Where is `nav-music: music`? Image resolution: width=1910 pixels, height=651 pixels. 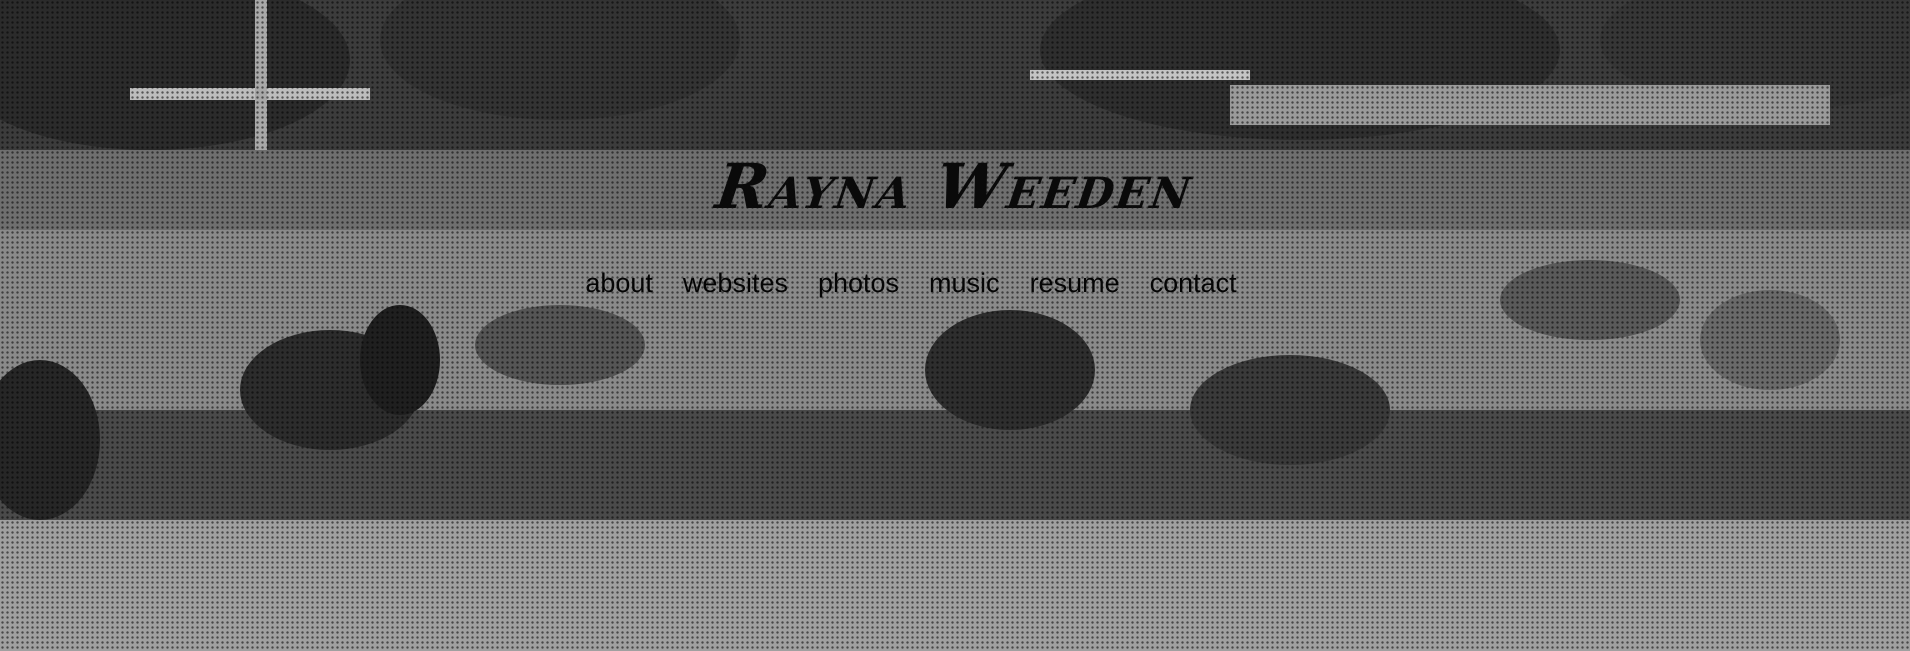 nav-music: music is located at coordinates (964, 283).